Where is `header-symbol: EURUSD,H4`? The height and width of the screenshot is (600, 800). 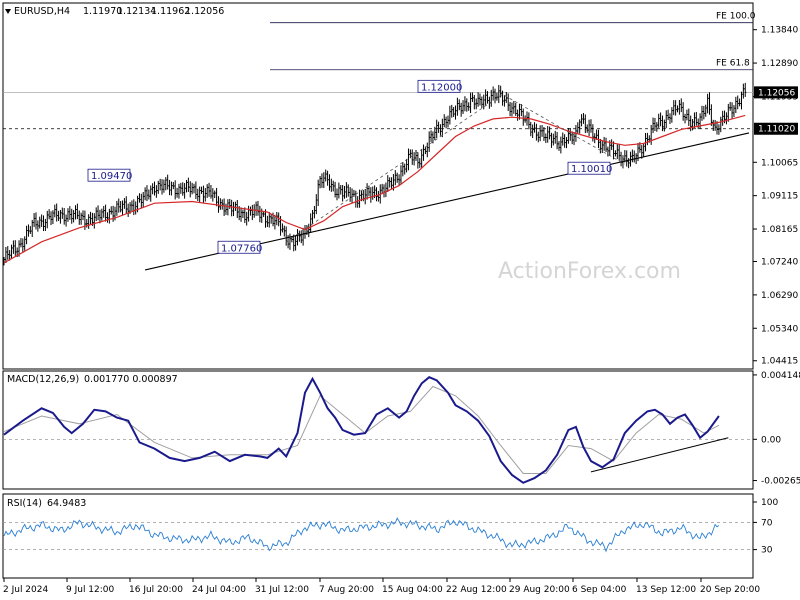 header-symbol: EURUSD,H4 is located at coordinates (42, 11).